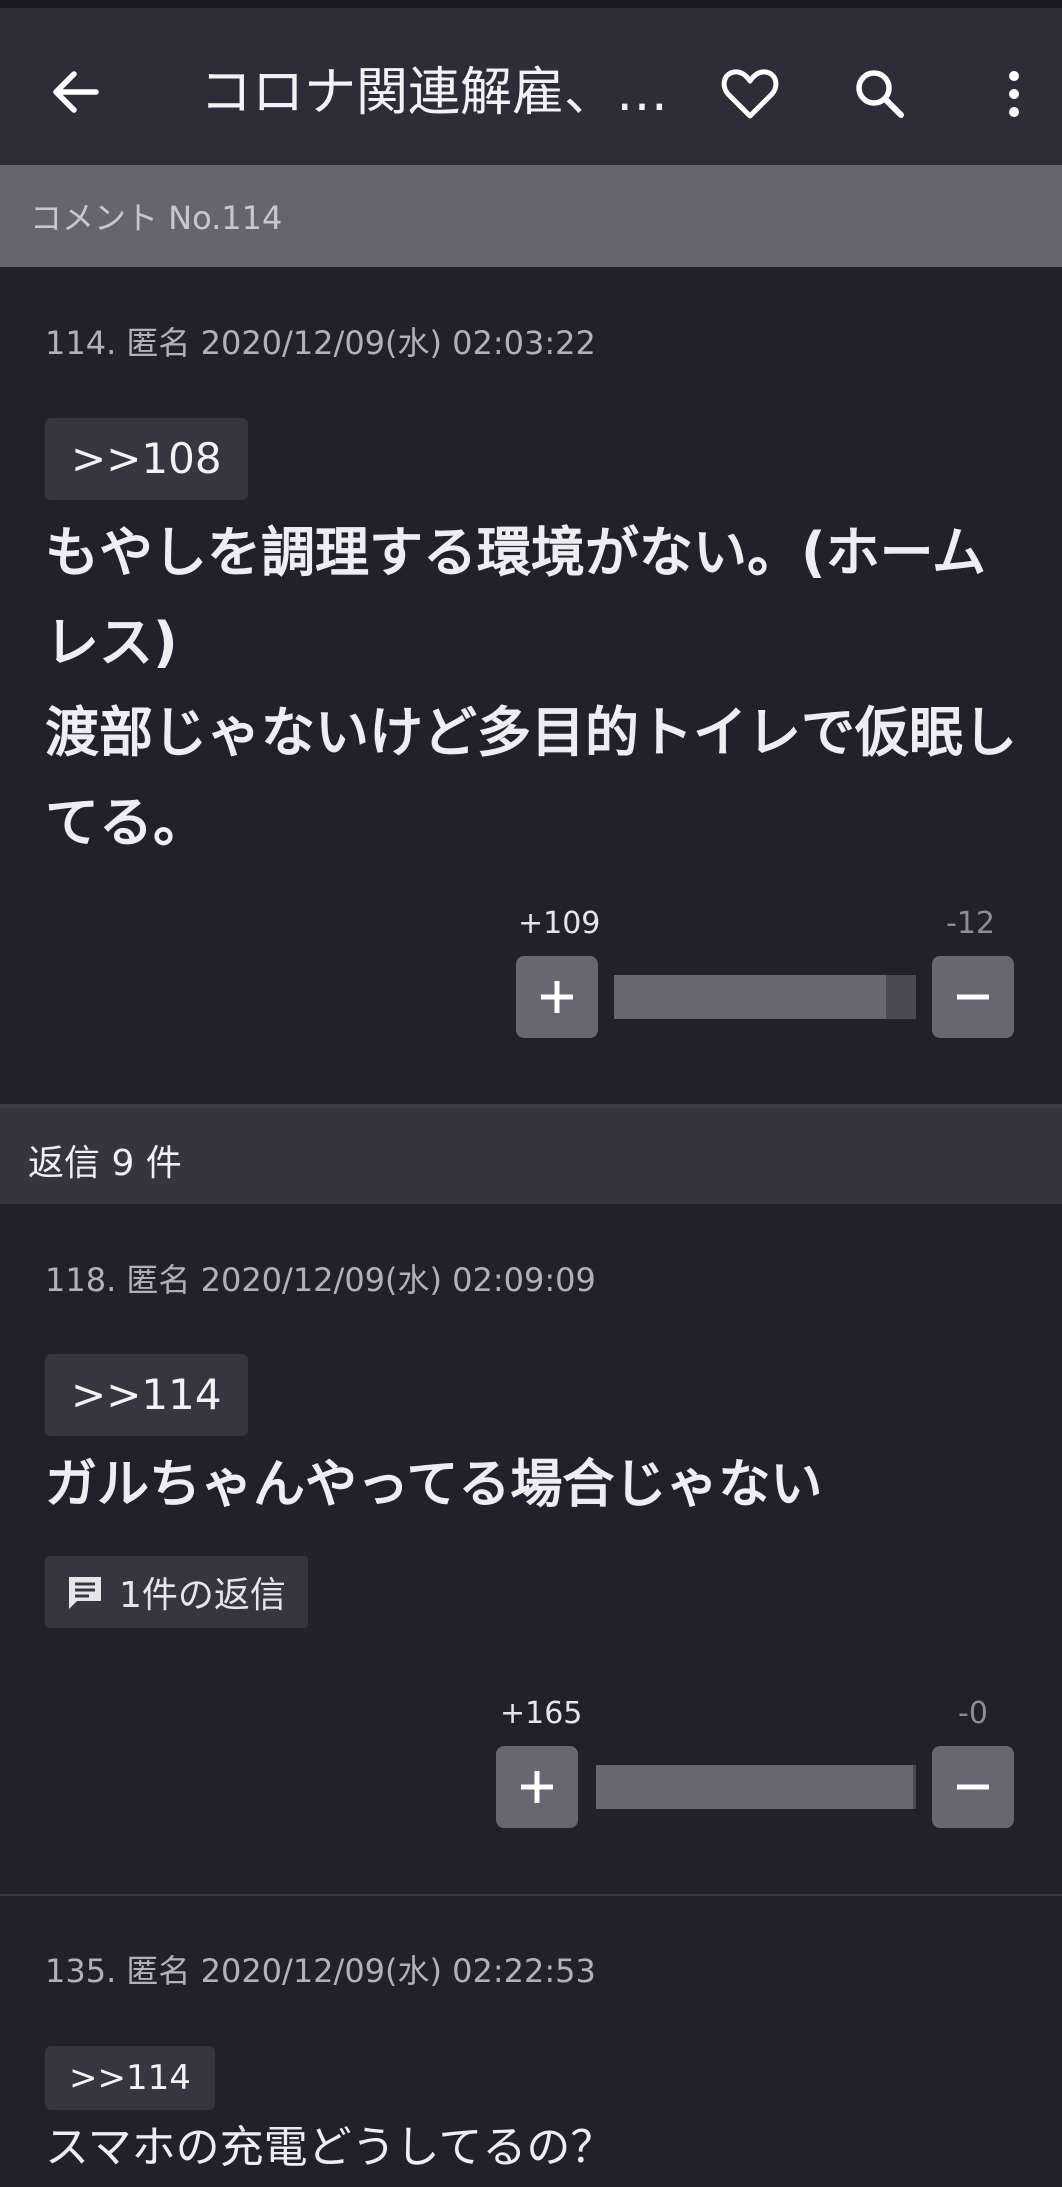 The image size is (1062, 2187). I want to click on post-body-line: てる。, so click(126, 822).